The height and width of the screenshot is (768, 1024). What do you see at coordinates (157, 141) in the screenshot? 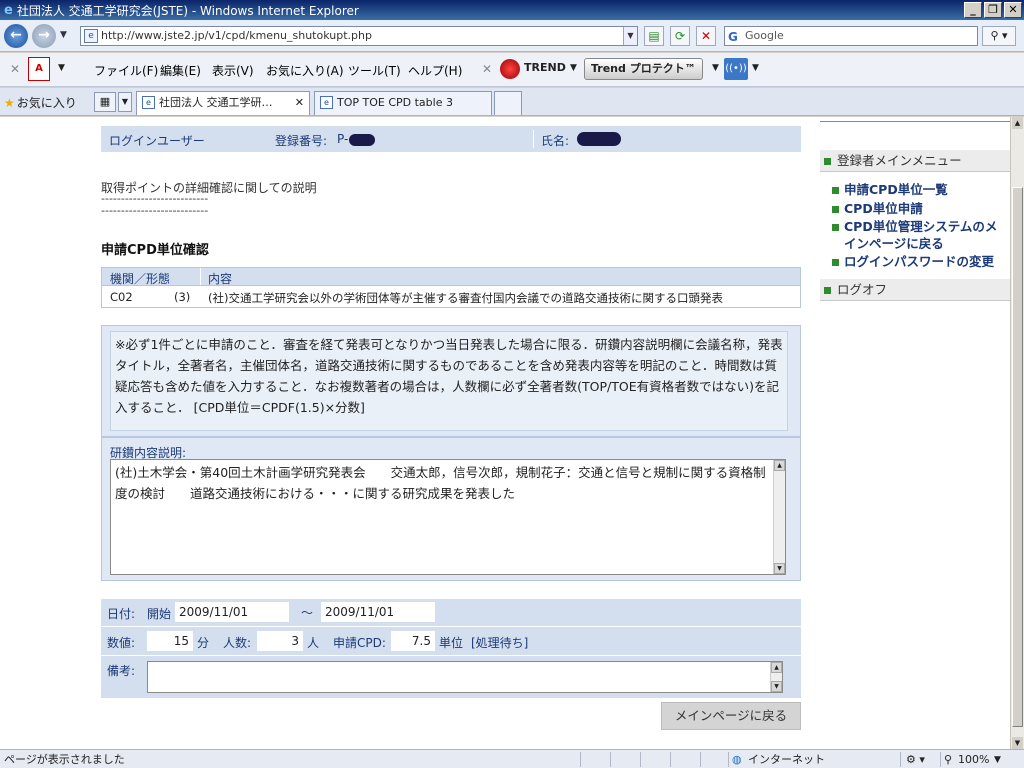
I see `login-user-label: ログインユーザー` at bounding box center [157, 141].